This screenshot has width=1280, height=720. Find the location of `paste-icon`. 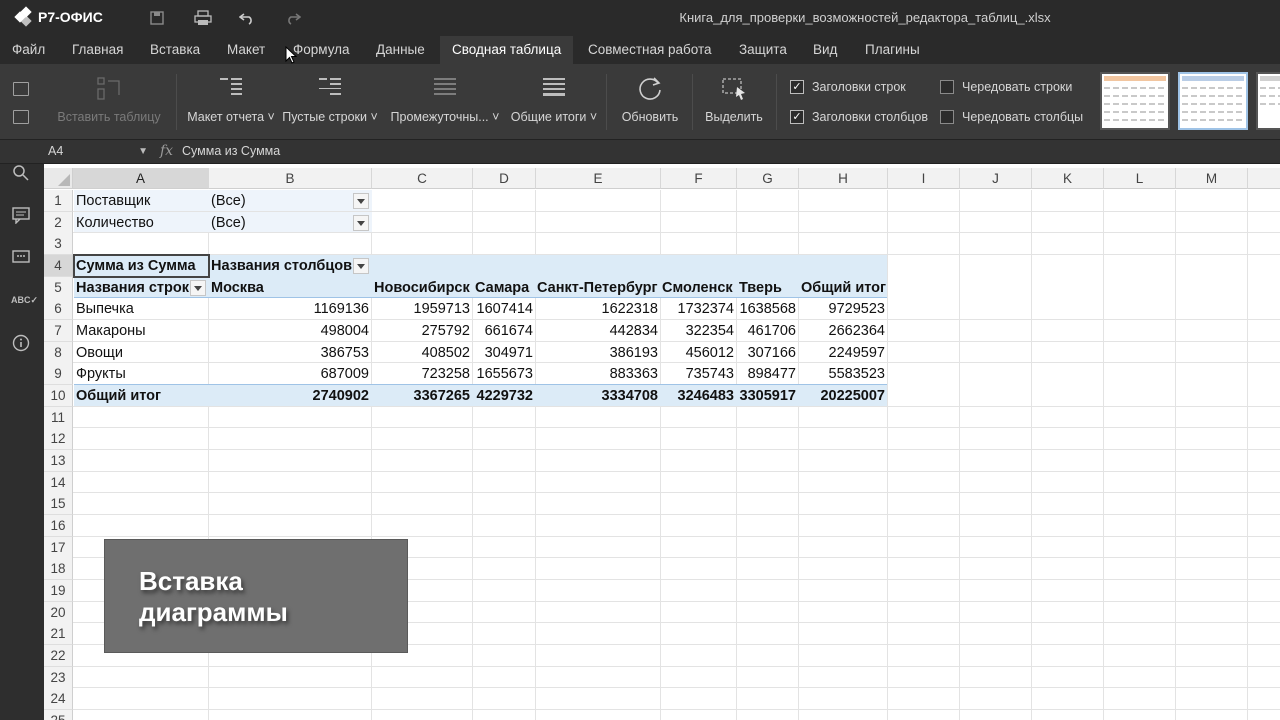

paste-icon is located at coordinates (21, 117).